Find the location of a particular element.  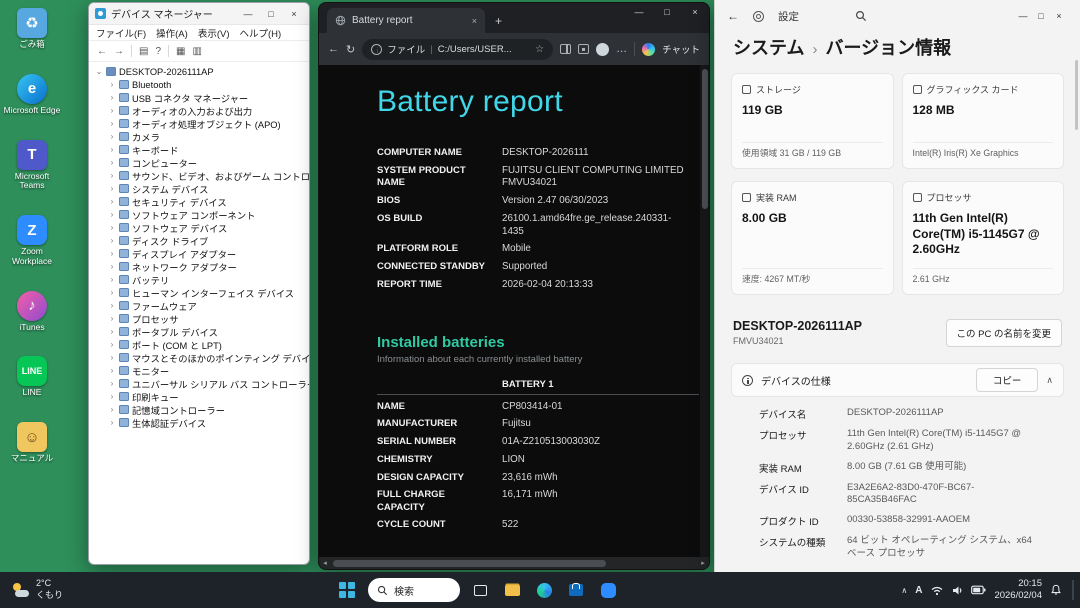

desktop-icon-zoom: Z Zoom Workplace is located at coordinates (32, 241).